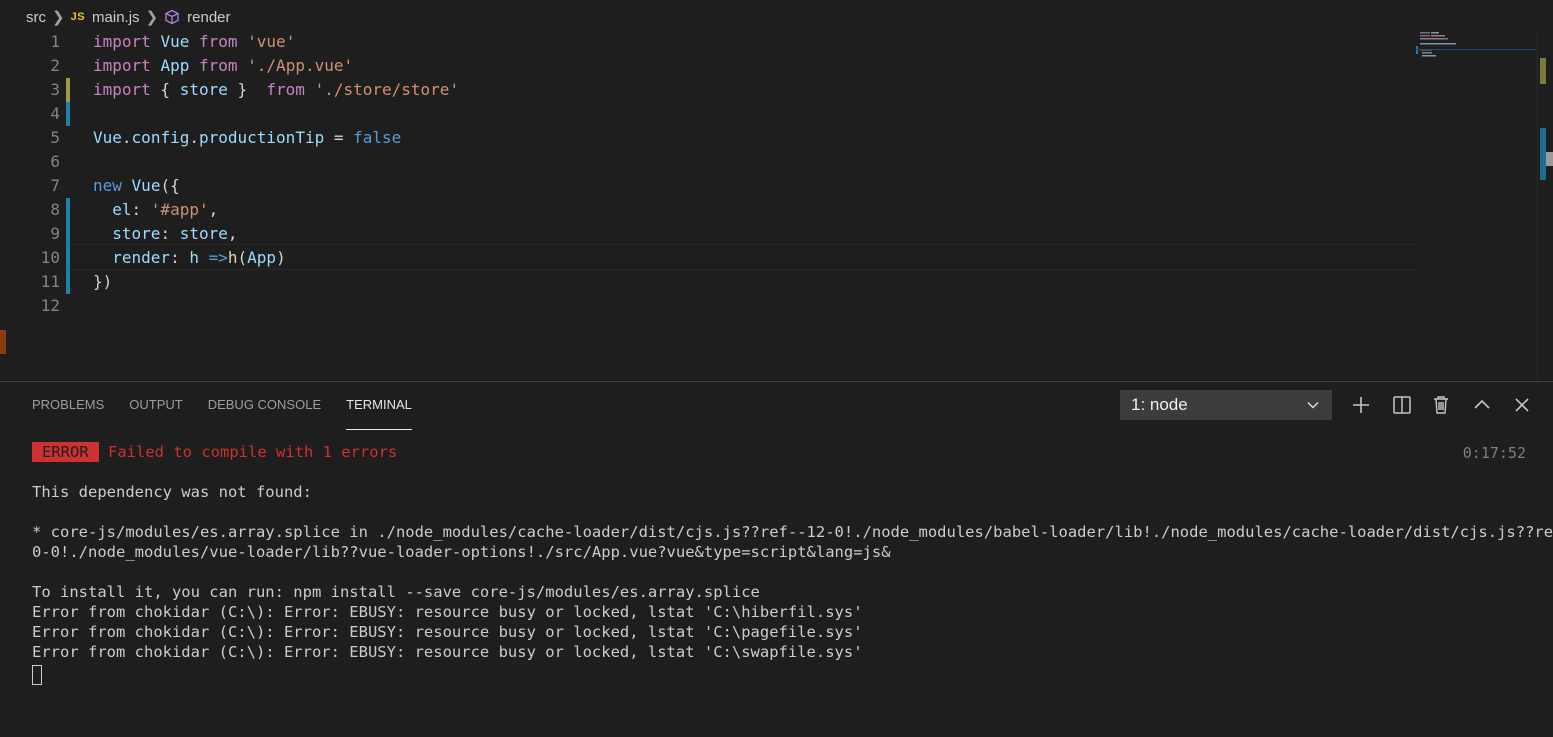  Describe the element at coordinates (68, 90) in the screenshot. I see `gutter-modified-marker` at that location.